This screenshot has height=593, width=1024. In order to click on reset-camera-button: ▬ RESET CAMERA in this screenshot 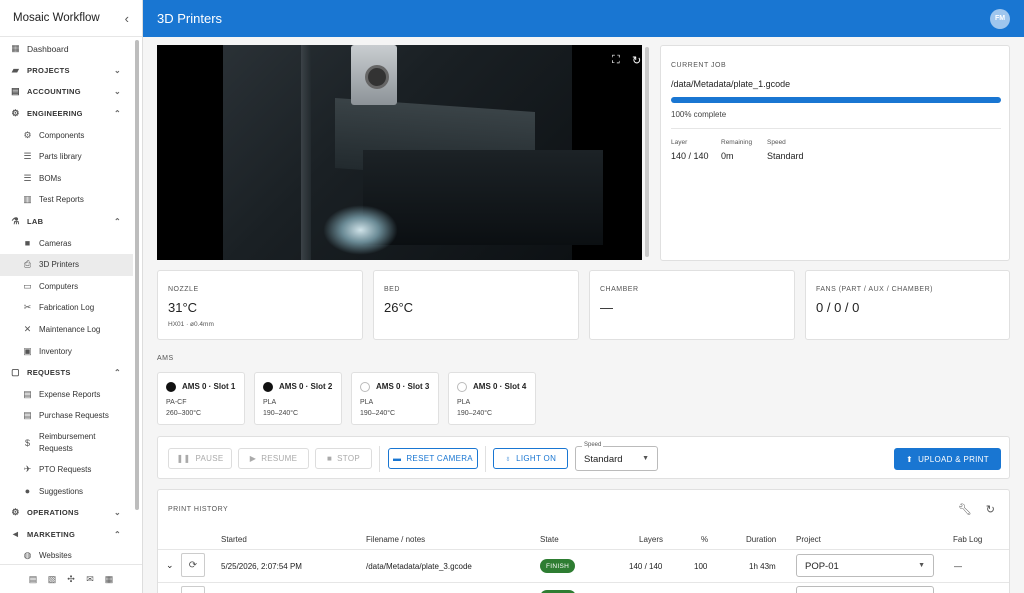, I will do `click(433, 458)`.